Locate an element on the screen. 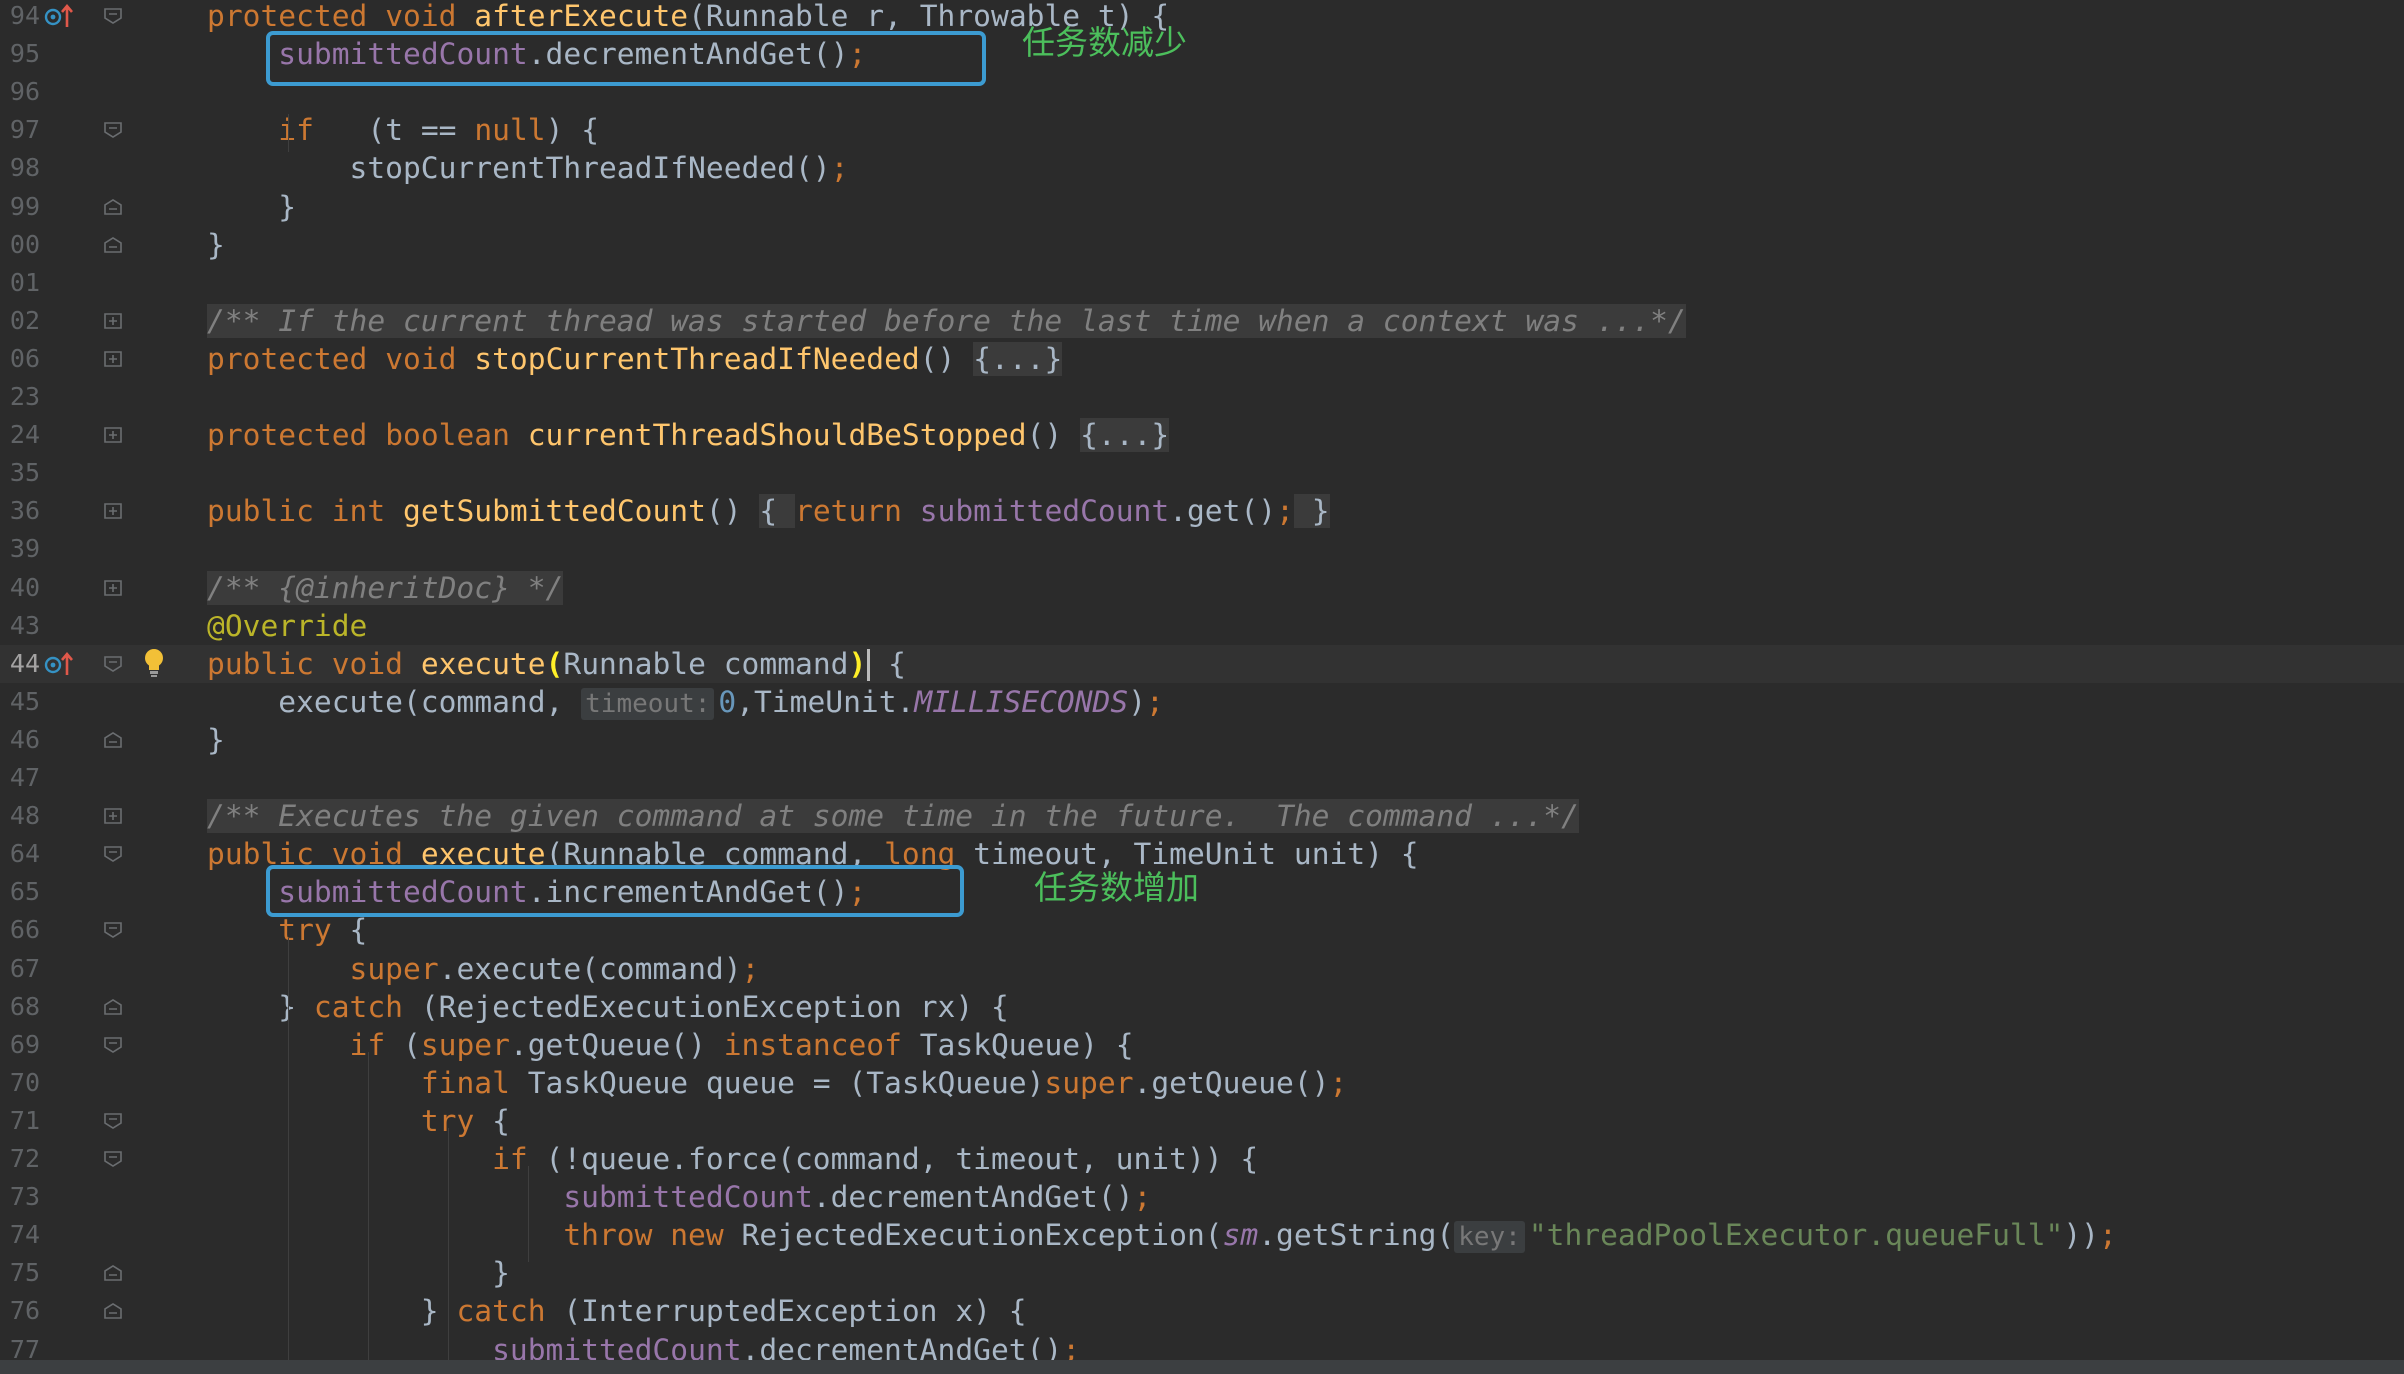 The image size is (2404, 1374). code-line: 01 is located at coordinates (1202, 283).